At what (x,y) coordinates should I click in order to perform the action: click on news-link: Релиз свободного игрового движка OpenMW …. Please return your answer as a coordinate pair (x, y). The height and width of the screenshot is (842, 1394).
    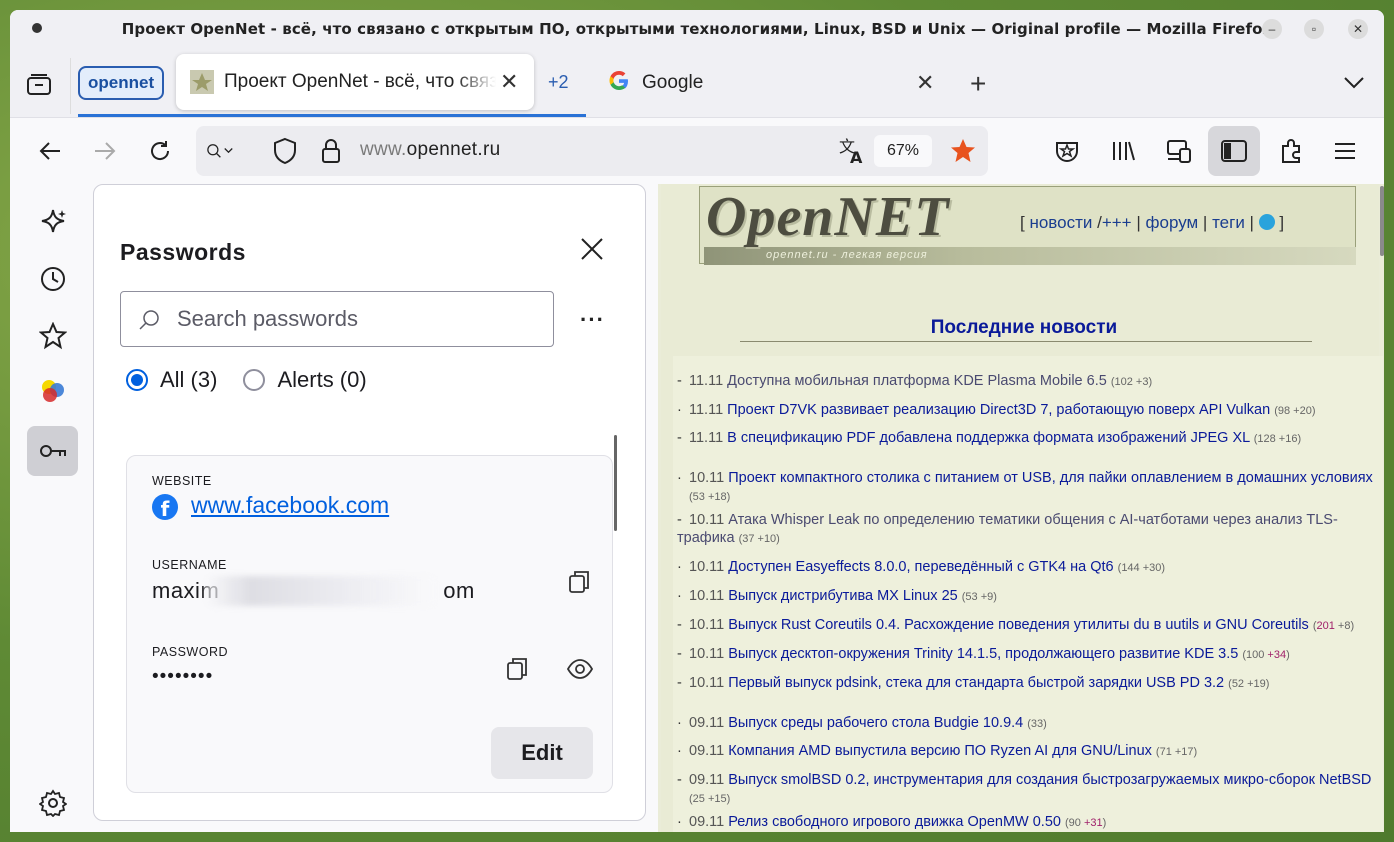
    Looking at the image, I should click on (894, 822).